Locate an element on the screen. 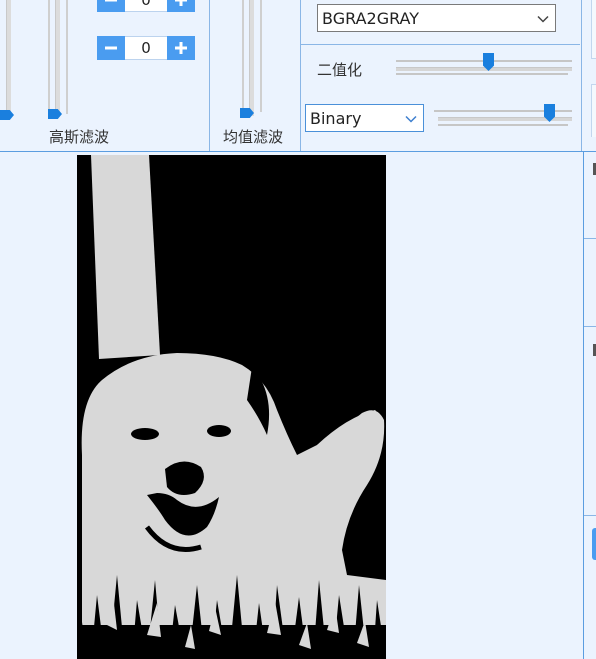  gaussian-filter-group: 0 0 高斯滤波 is located at coordinates (104, 76).